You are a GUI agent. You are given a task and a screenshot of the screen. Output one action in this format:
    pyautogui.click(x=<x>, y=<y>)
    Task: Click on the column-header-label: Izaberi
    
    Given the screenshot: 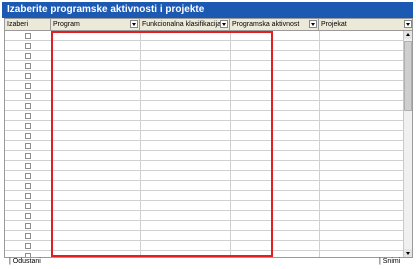 What is the action you would take?
    pyautogui.click(x=18, y=24)
    